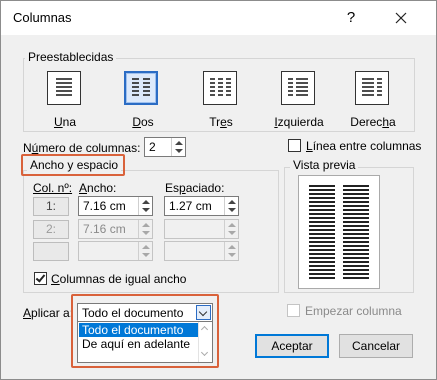  Describe the element at coordinates (143, 101) in the screenshot. I see `preset-two: Dos` at that location.